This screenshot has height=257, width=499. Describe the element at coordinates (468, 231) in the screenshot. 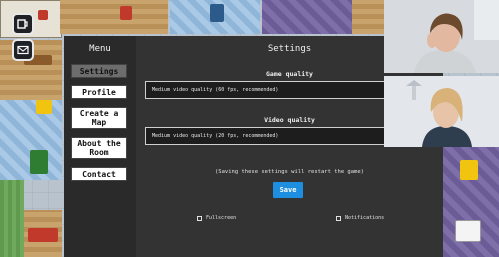

I see `map-sign` at that location.